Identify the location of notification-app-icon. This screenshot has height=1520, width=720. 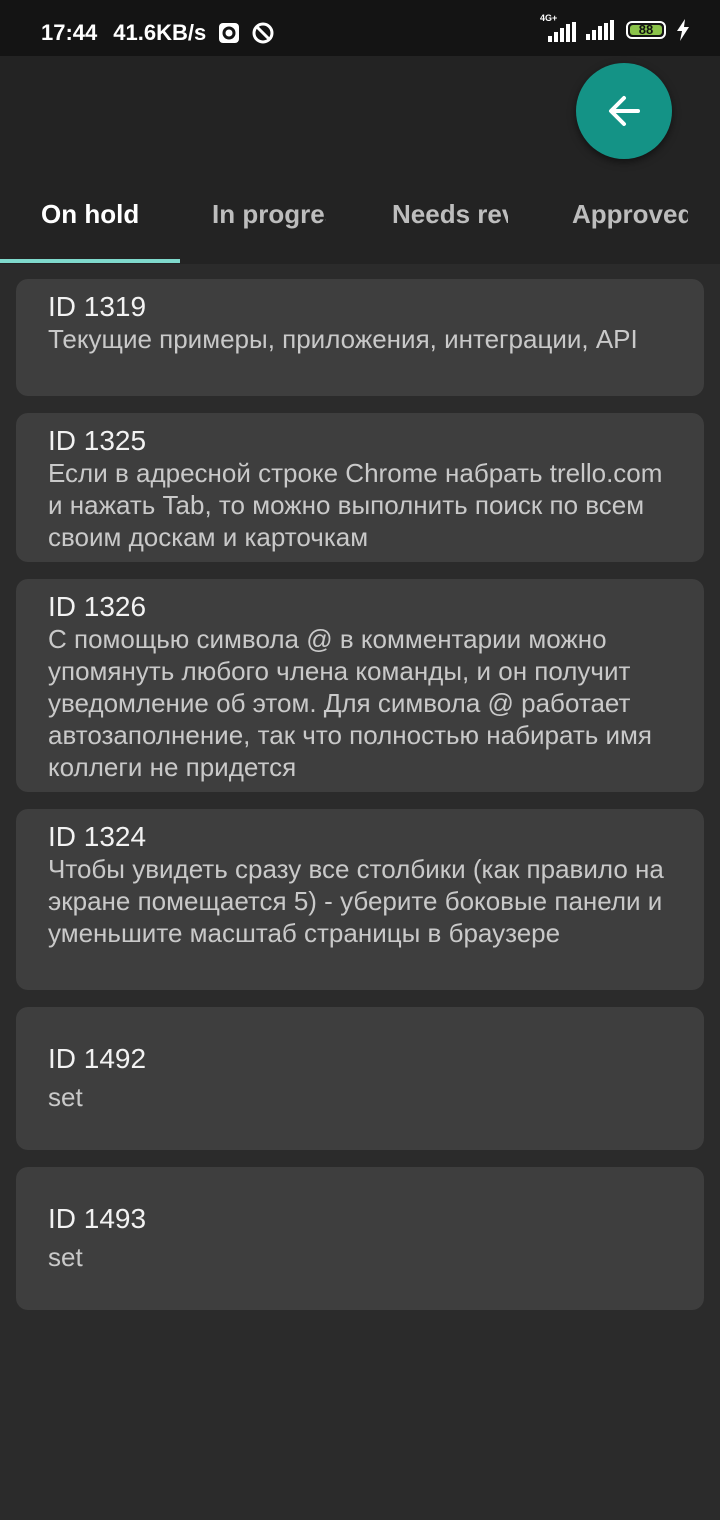
(229, 33).